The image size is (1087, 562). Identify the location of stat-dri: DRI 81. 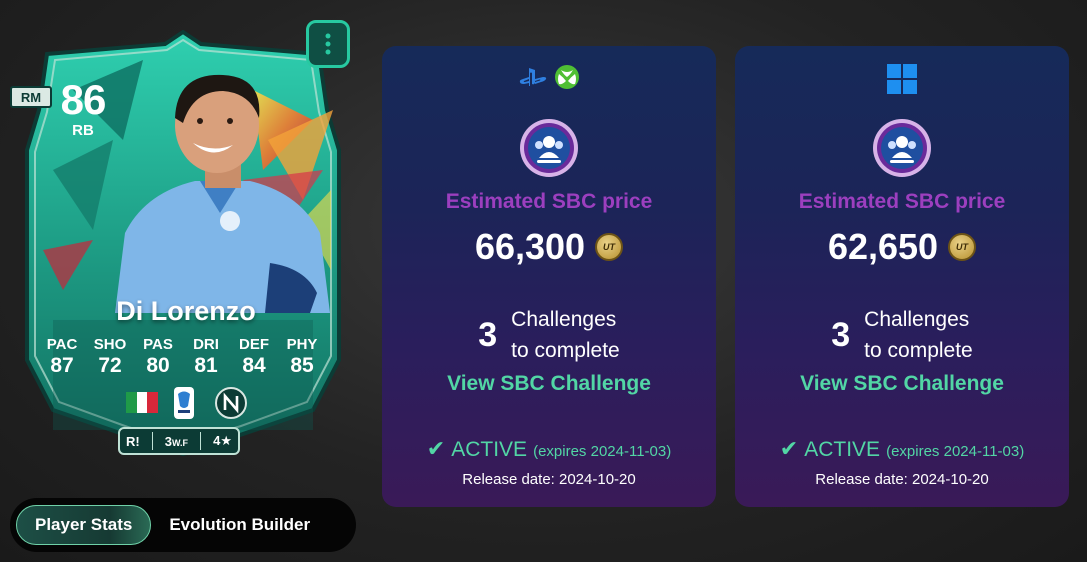
(206, 357).